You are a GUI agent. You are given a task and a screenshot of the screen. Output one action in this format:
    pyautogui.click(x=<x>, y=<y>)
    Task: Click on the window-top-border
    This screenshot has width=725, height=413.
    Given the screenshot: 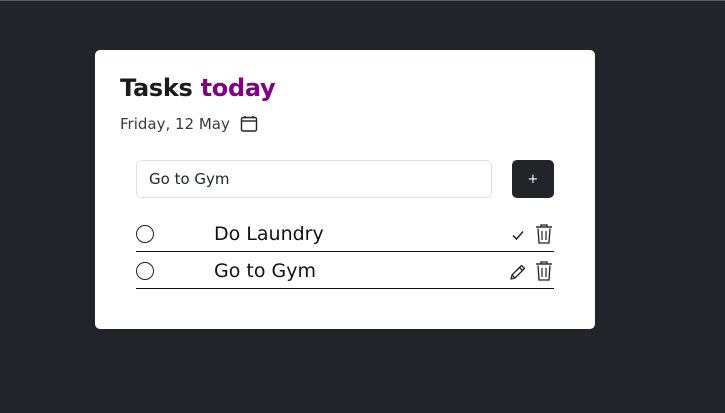 What is the action you would take?
    pyautogui.click(x=362, y=0)
    